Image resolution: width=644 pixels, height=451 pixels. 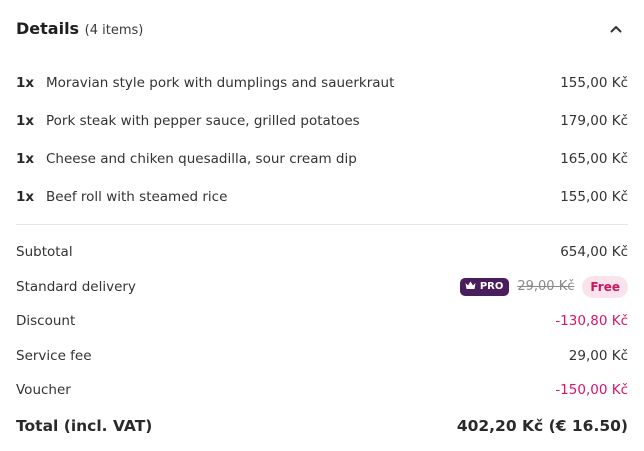 I want to click on pro-label: PRO, so click(x=491, y=287).